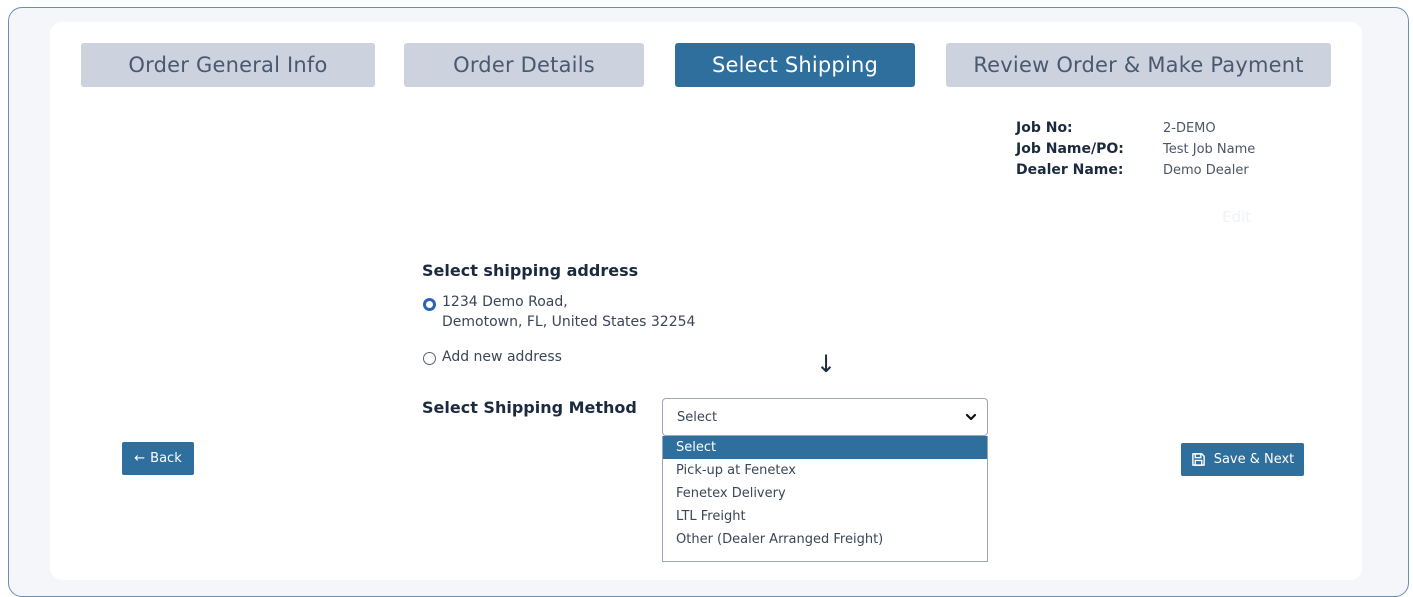 This screenshot has height=597, width=1413. Describe the element at coordinates (795, 65) in the screenshot. I see `tab-select-shipping: Select Shipping` at that location.